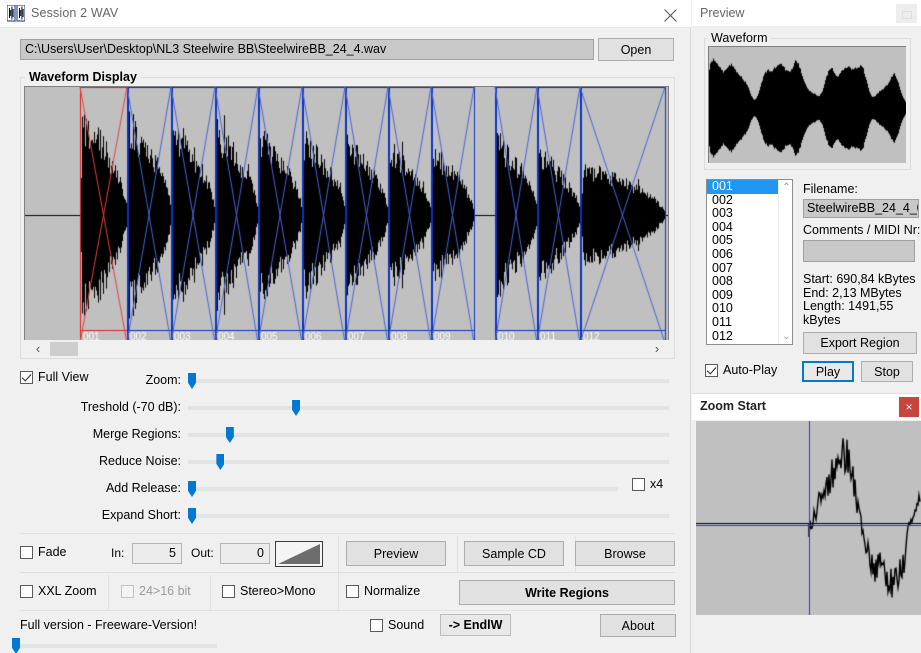 The width and height of the screenshot is (921, 653). What do you see at coordinates (848, 306) in the screenshot?
I see `stat-length: Length: 1491,55` at bounding box center [848, 306].